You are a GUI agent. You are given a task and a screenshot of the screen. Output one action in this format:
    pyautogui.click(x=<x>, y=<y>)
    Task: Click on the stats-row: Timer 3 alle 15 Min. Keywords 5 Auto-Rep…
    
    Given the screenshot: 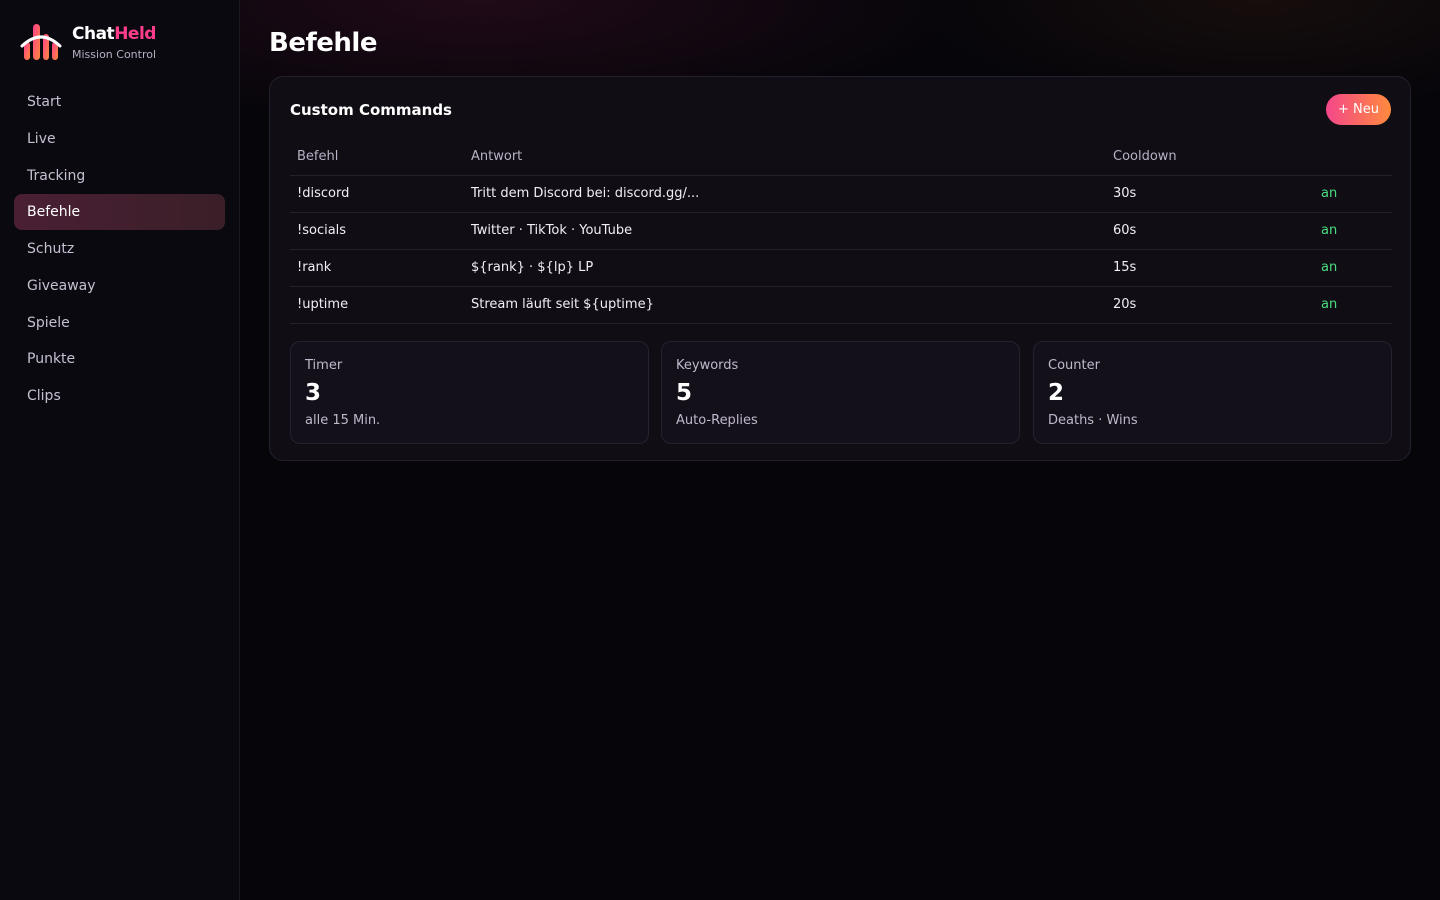 What is the action you would take?
    pyautogui.click(x=841, y=392)
    